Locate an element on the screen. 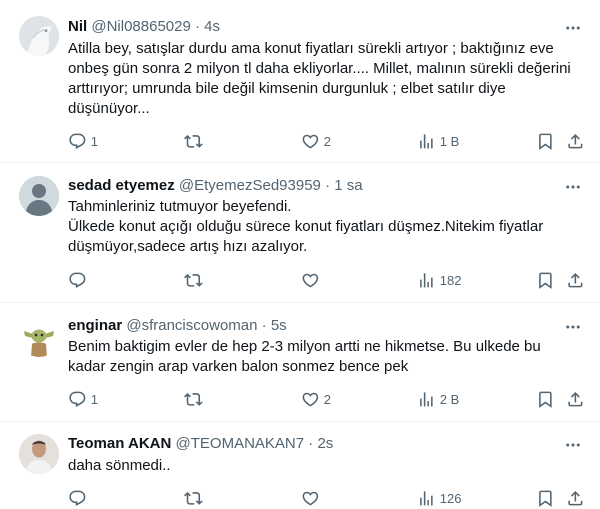  user-handle: @TEOMANAKAN7 is located at coordinates (240, 443).